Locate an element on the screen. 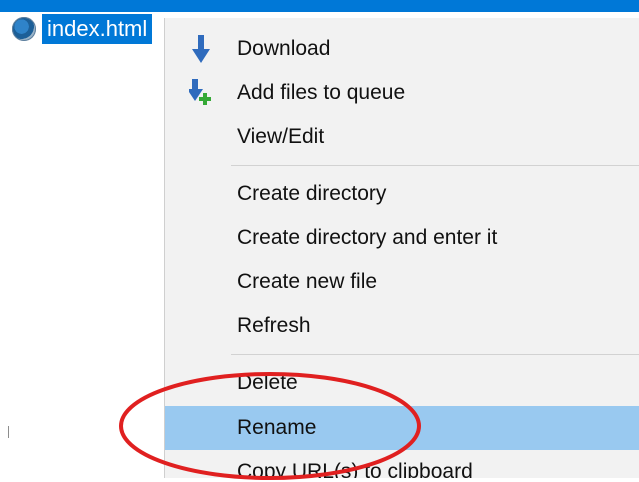 The image size is (639, 482). menu-item-label: Add files to queue is located at coordinates (321, 92).